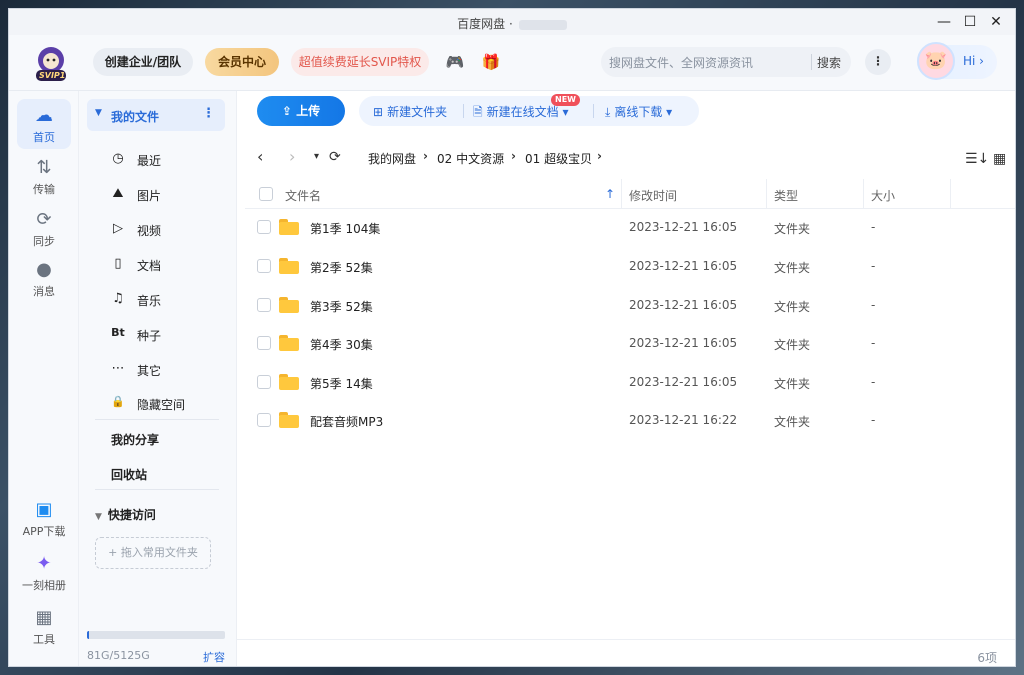 This screenshot has height=675, width=1024. Describe the element at coordinates (44, 228) in the screenshot. I see `rail-item-sync: ⟳ 同步` at that location.